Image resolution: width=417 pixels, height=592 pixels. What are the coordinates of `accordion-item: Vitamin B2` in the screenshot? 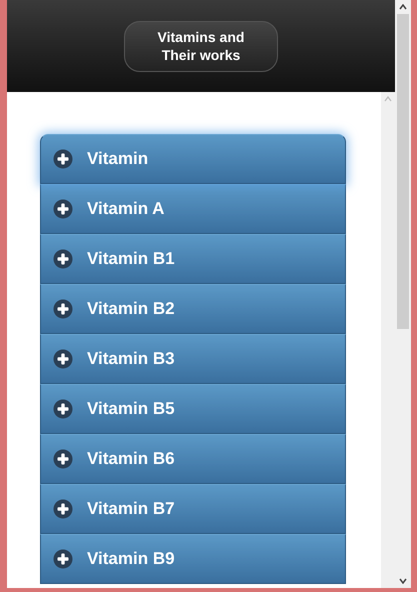 It's located at (193, 309).